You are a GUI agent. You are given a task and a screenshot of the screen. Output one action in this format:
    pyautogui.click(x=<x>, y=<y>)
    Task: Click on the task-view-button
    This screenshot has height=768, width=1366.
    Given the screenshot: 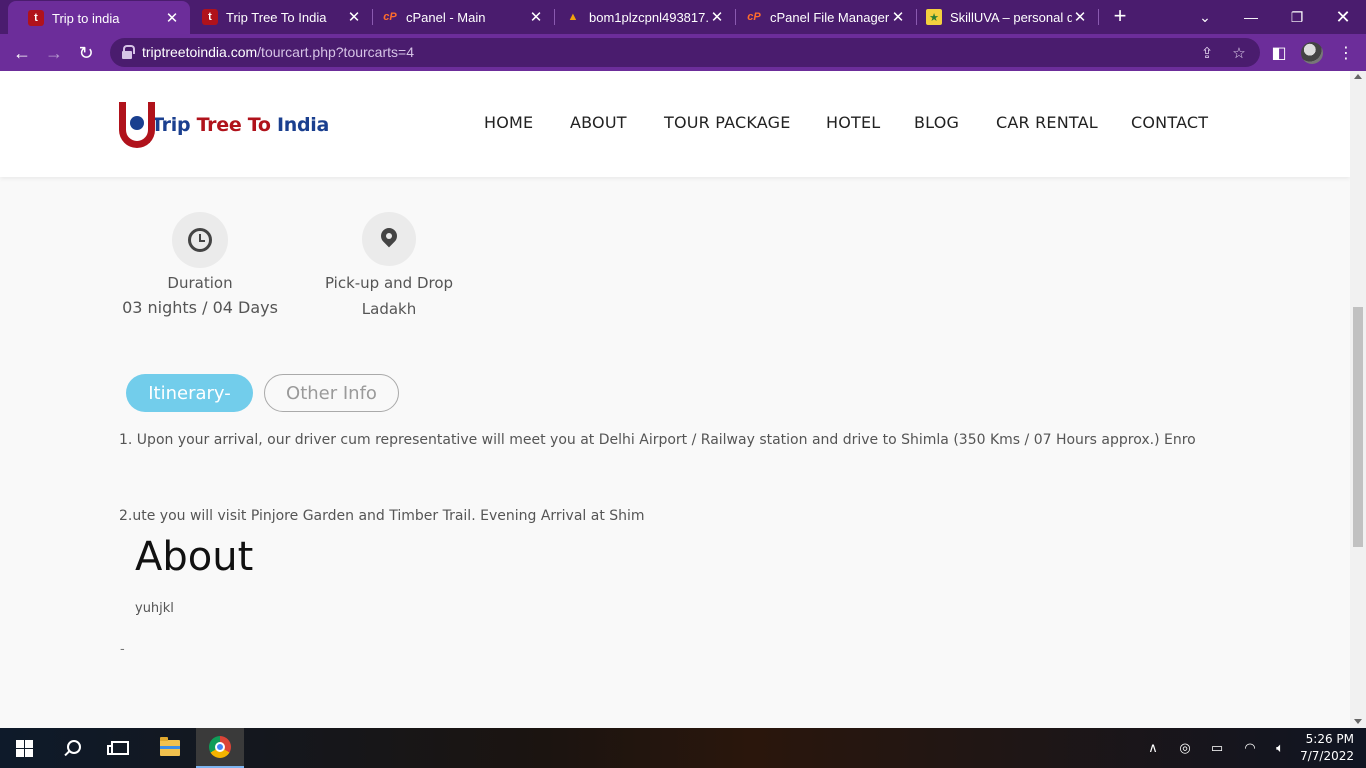 What is the action you would take?
    pyautogui.click(x=120, y=748)
    